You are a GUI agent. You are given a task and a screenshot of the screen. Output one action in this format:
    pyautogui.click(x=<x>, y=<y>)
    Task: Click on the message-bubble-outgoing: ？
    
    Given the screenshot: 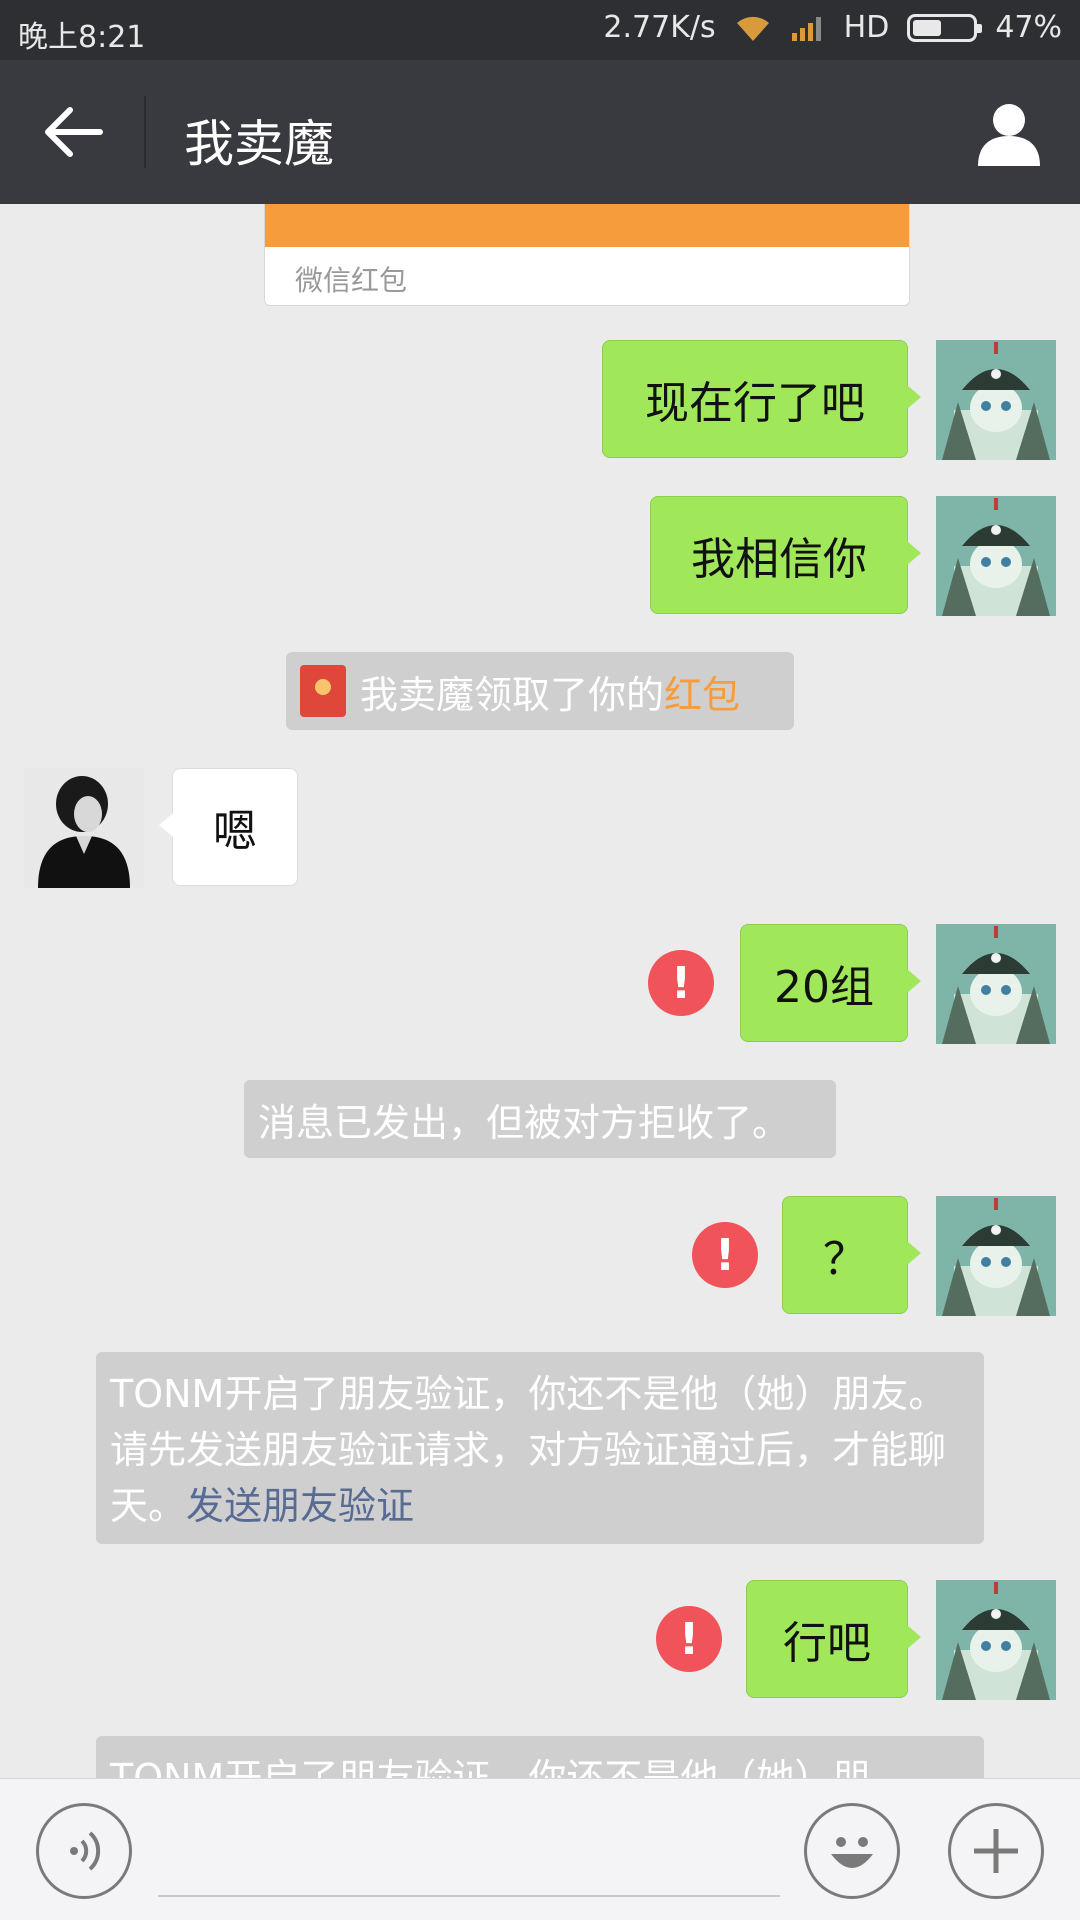 What is the action you would take?
    pyautogui.click(x=851, y=1255)
    